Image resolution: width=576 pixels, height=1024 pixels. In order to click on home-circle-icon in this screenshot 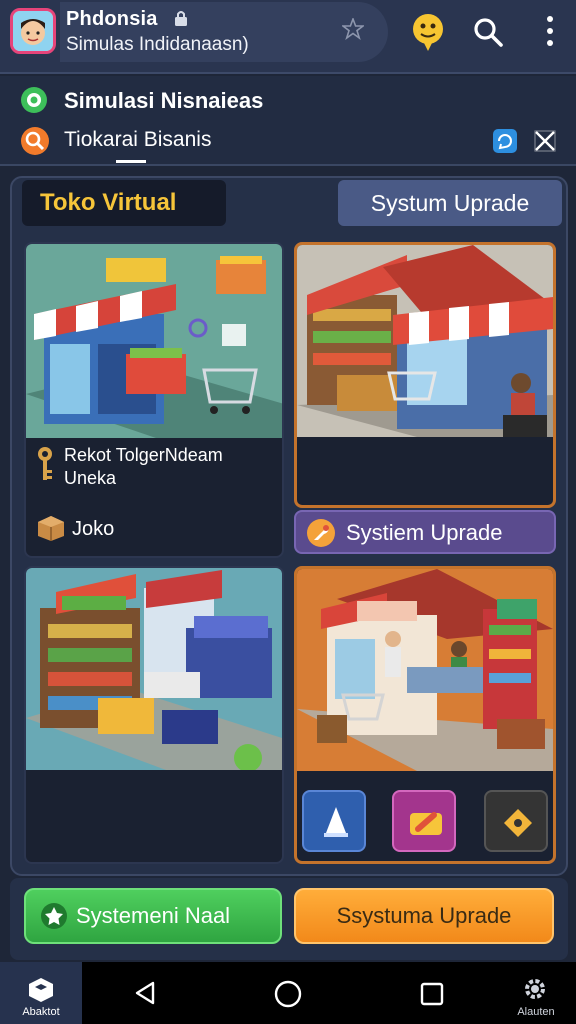, I will do `click(288, 994)`.